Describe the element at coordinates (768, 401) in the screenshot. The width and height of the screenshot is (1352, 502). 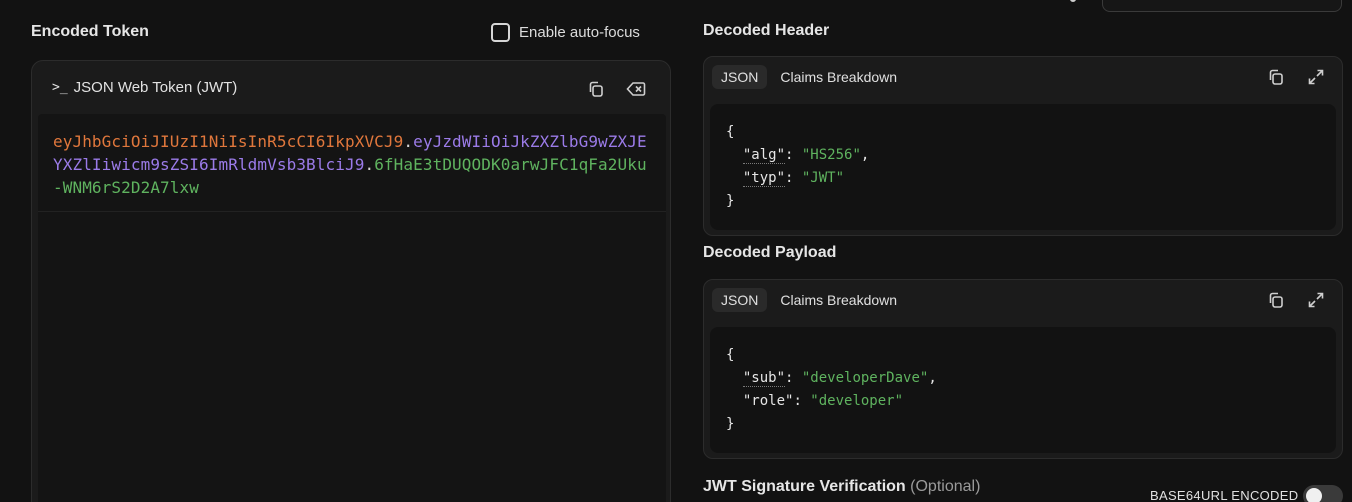
I see `claim-key: "role"` at that location.